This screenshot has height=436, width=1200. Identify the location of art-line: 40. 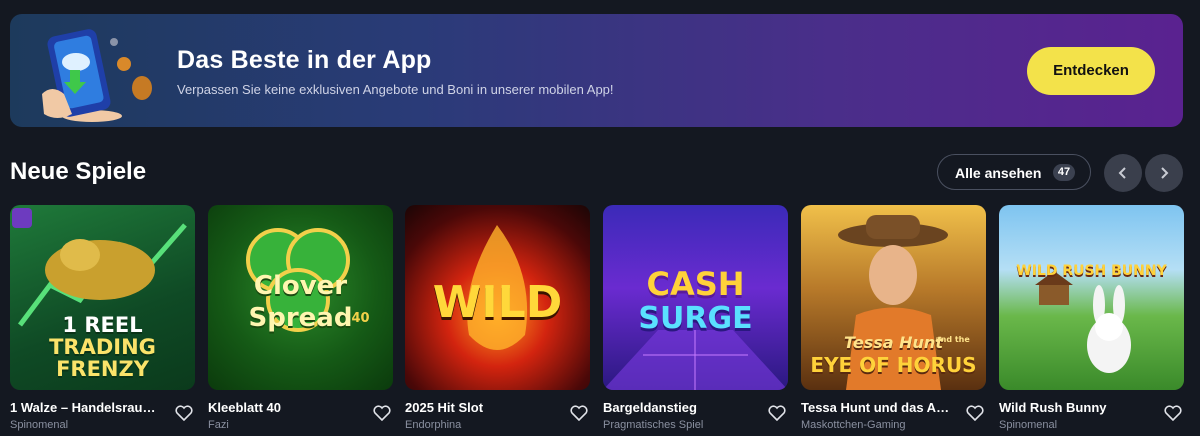
(360, 318).